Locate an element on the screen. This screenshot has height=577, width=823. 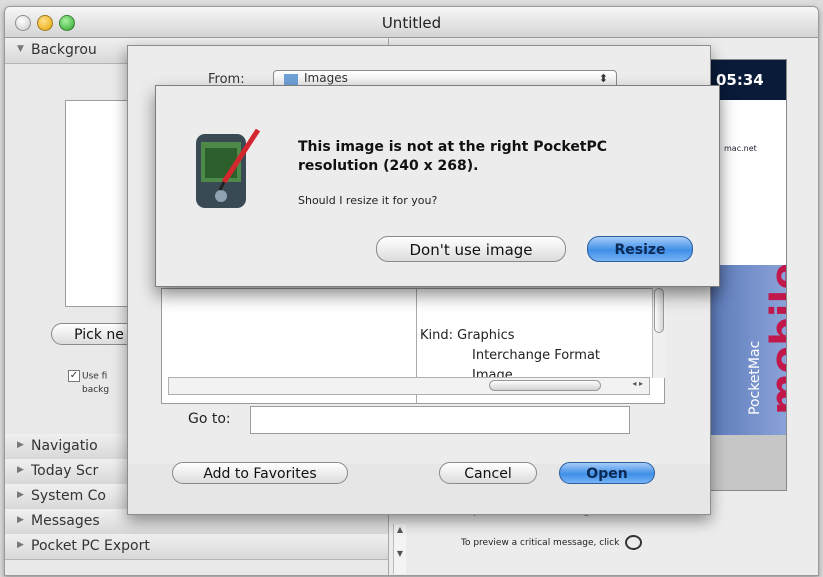
preview-scrollbar is located at coordinates (658, 333).